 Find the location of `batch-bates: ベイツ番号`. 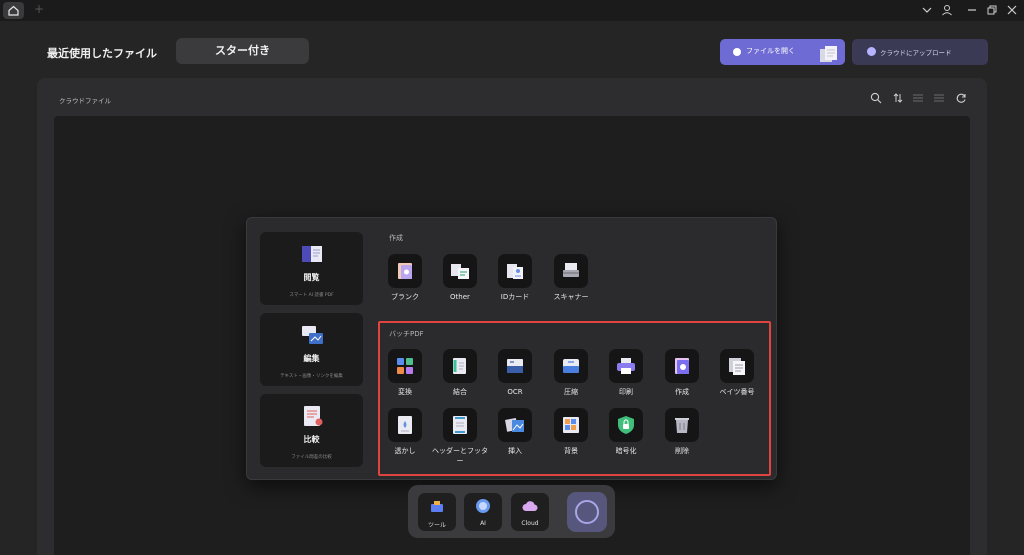

batch-bates: ベイツ番号 is located at coordinates (737, 373).